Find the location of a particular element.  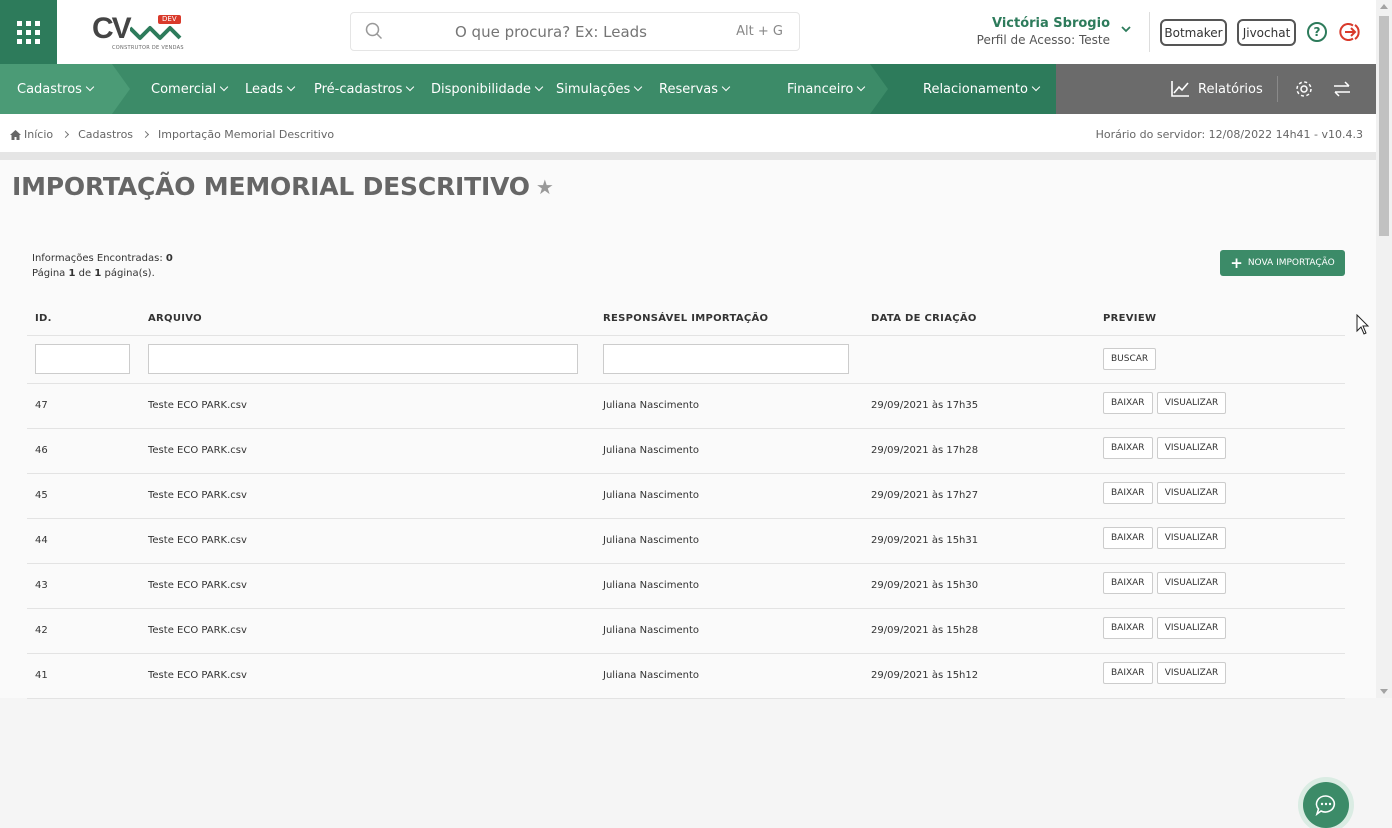

help-icon: ? is located at coordinates (1317, 32).